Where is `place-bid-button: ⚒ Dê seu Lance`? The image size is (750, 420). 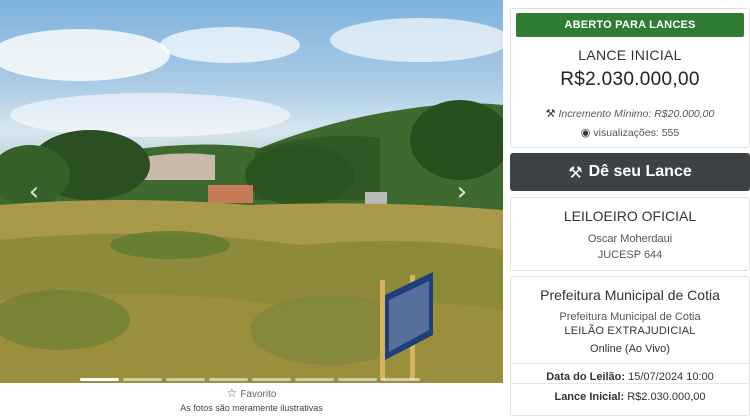
place-bid-button: ⚒ Dê seu Lance is located at coordinates (630, 172).